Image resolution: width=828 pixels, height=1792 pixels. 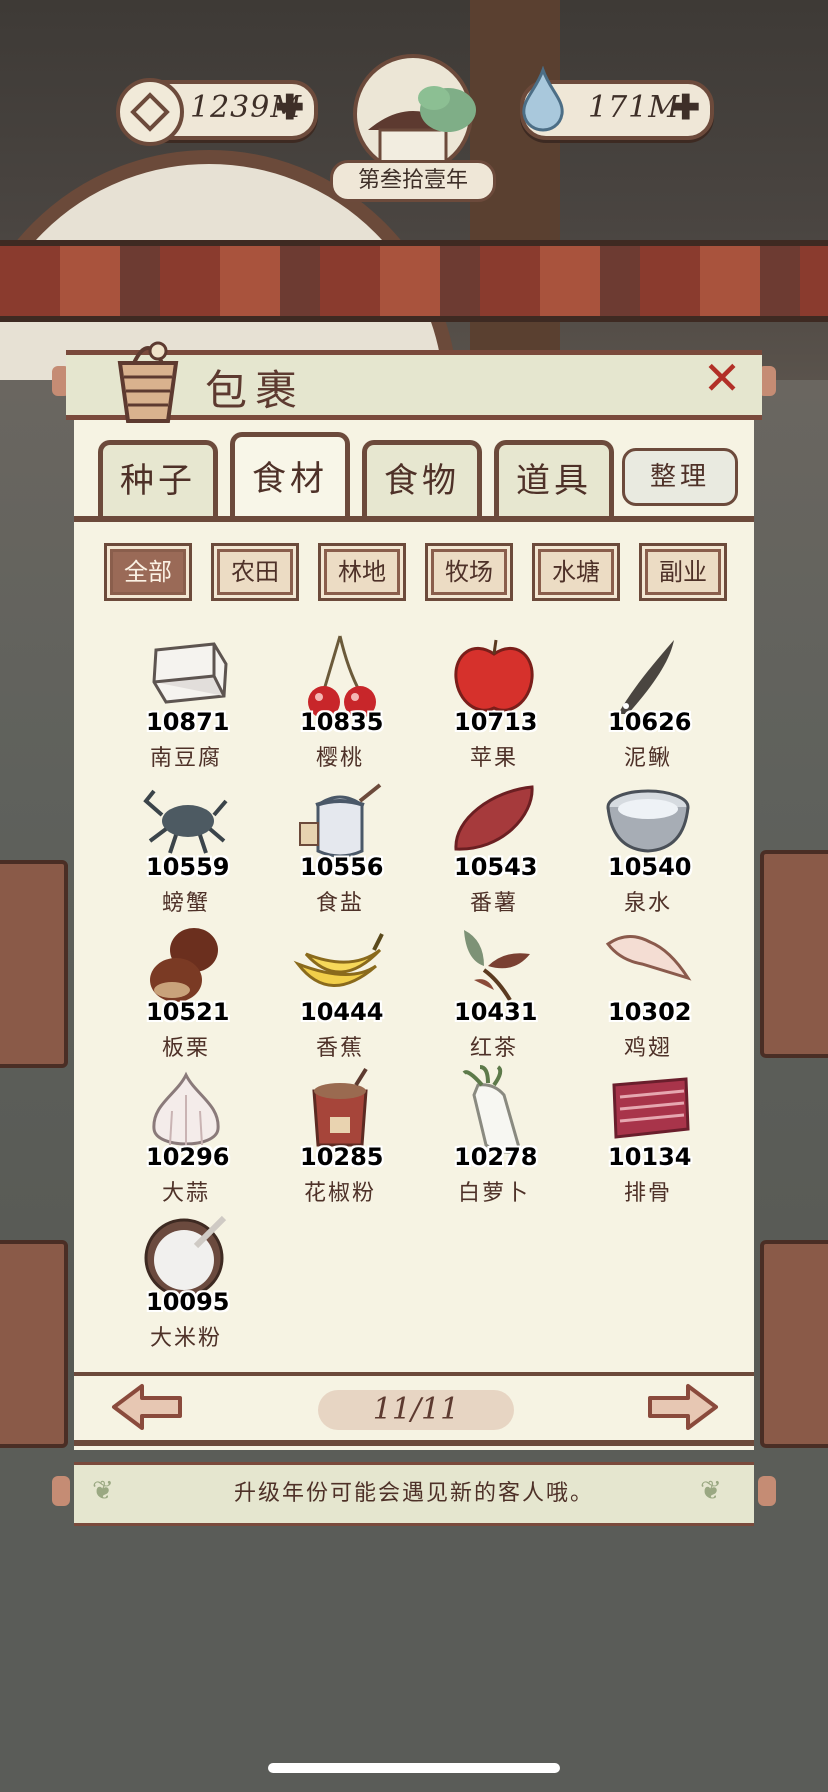 I want to click on item-name: 板栗, so click(x=185, y=1048).